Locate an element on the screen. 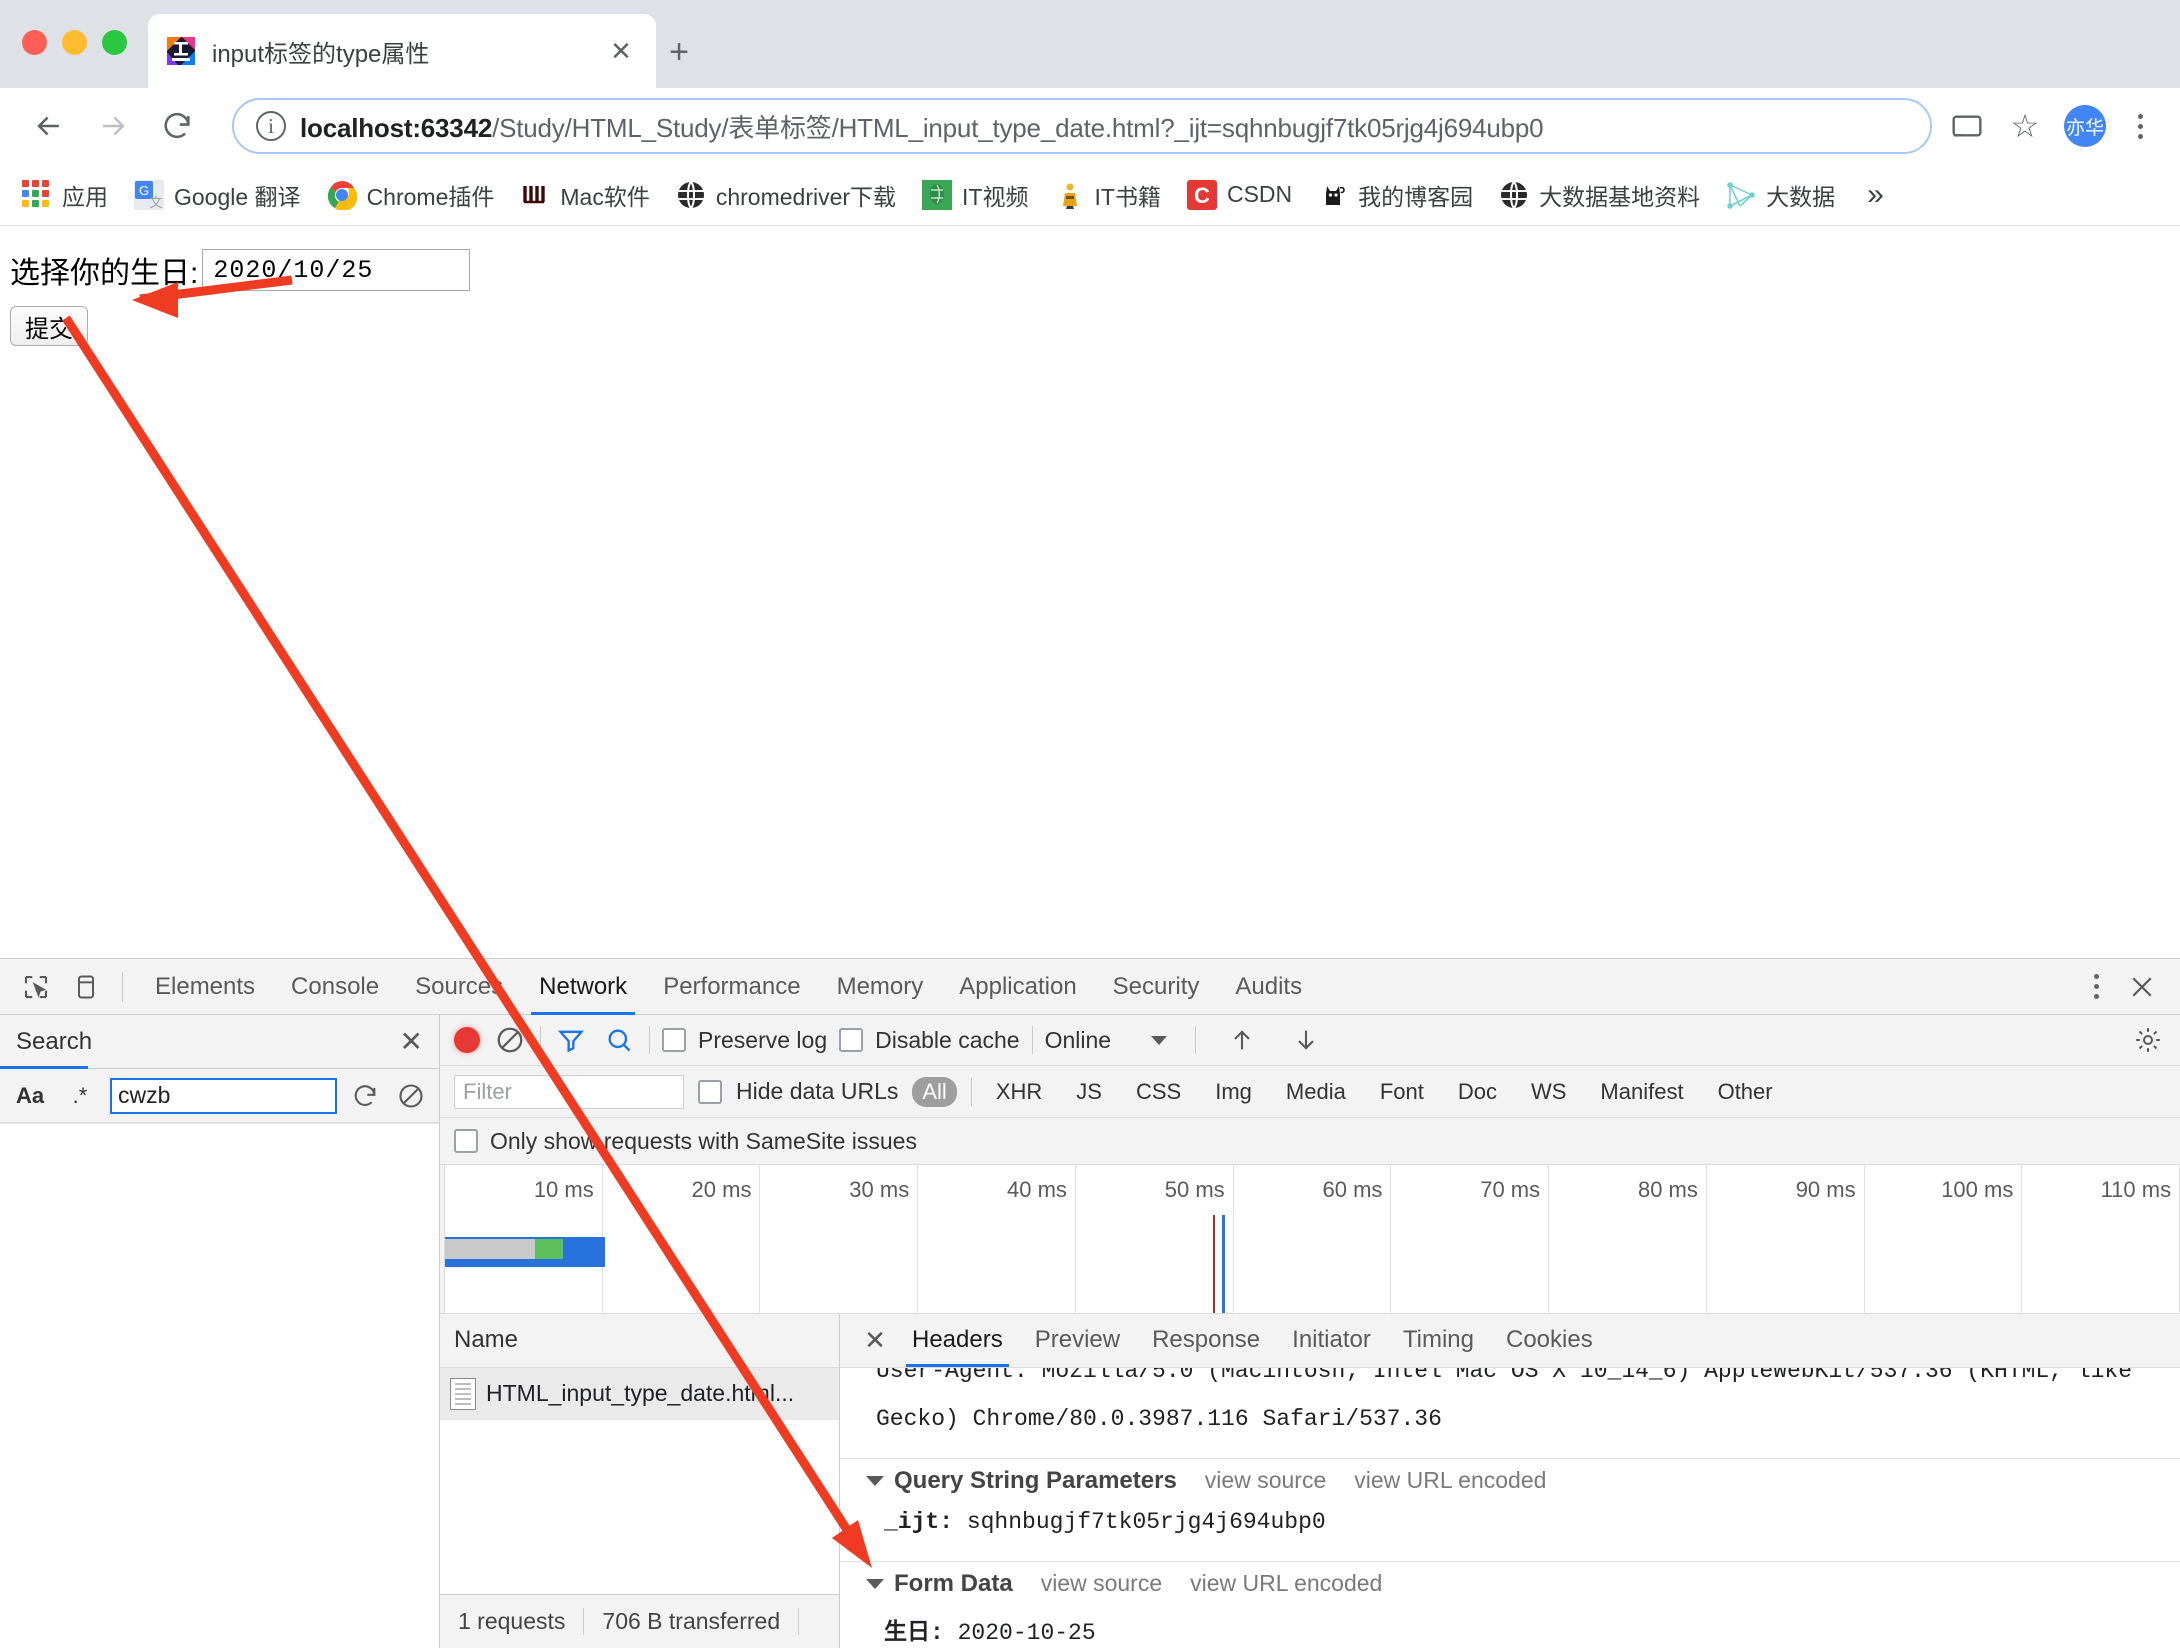  gear-icon is located at coordinates (2148, 1040).